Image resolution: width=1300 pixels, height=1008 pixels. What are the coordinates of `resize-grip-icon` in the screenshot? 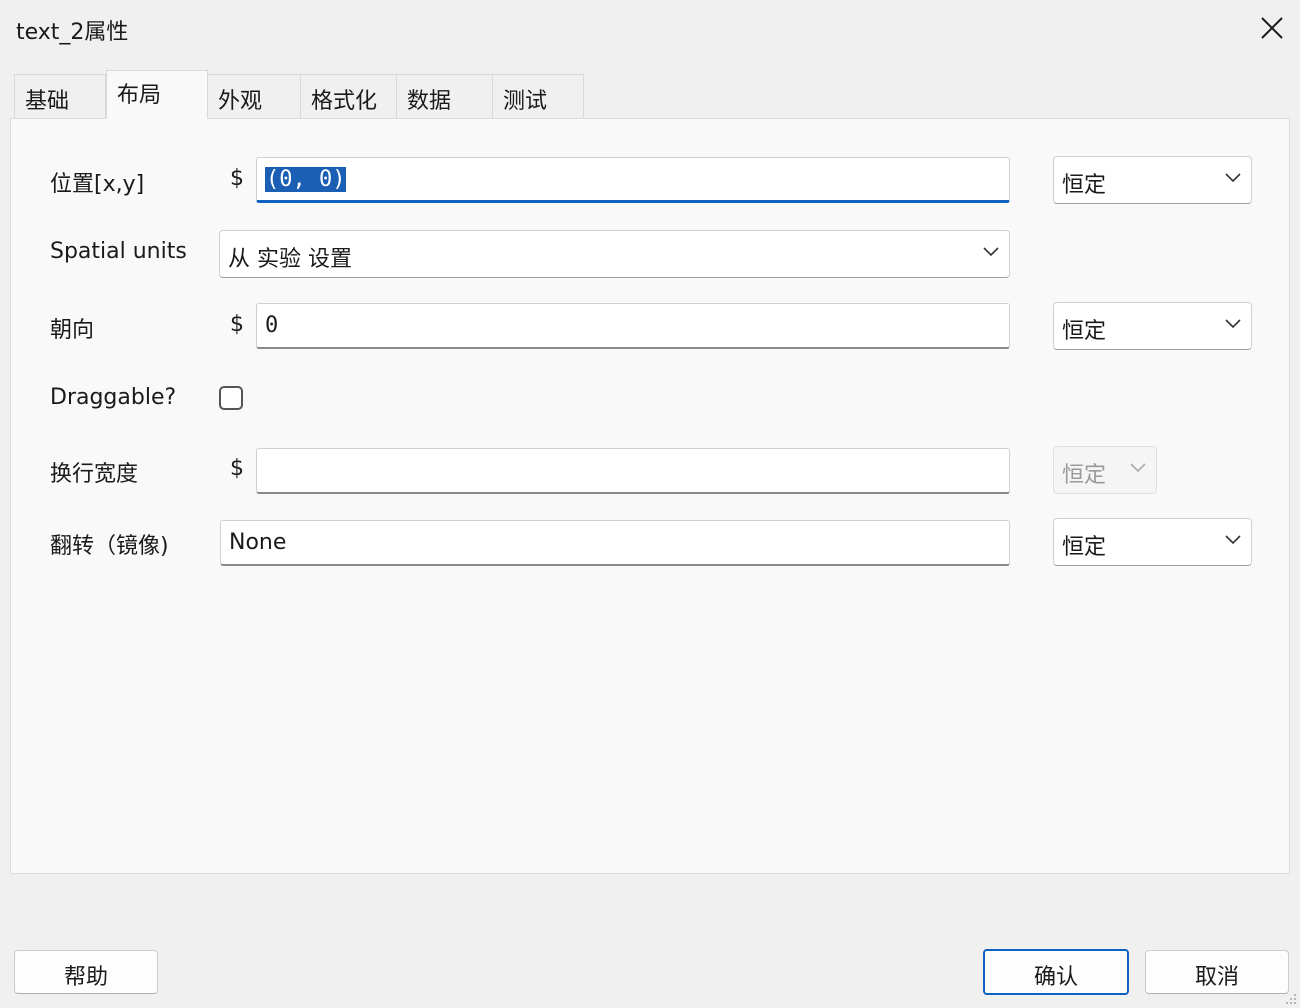 It's located at (1290, 998).